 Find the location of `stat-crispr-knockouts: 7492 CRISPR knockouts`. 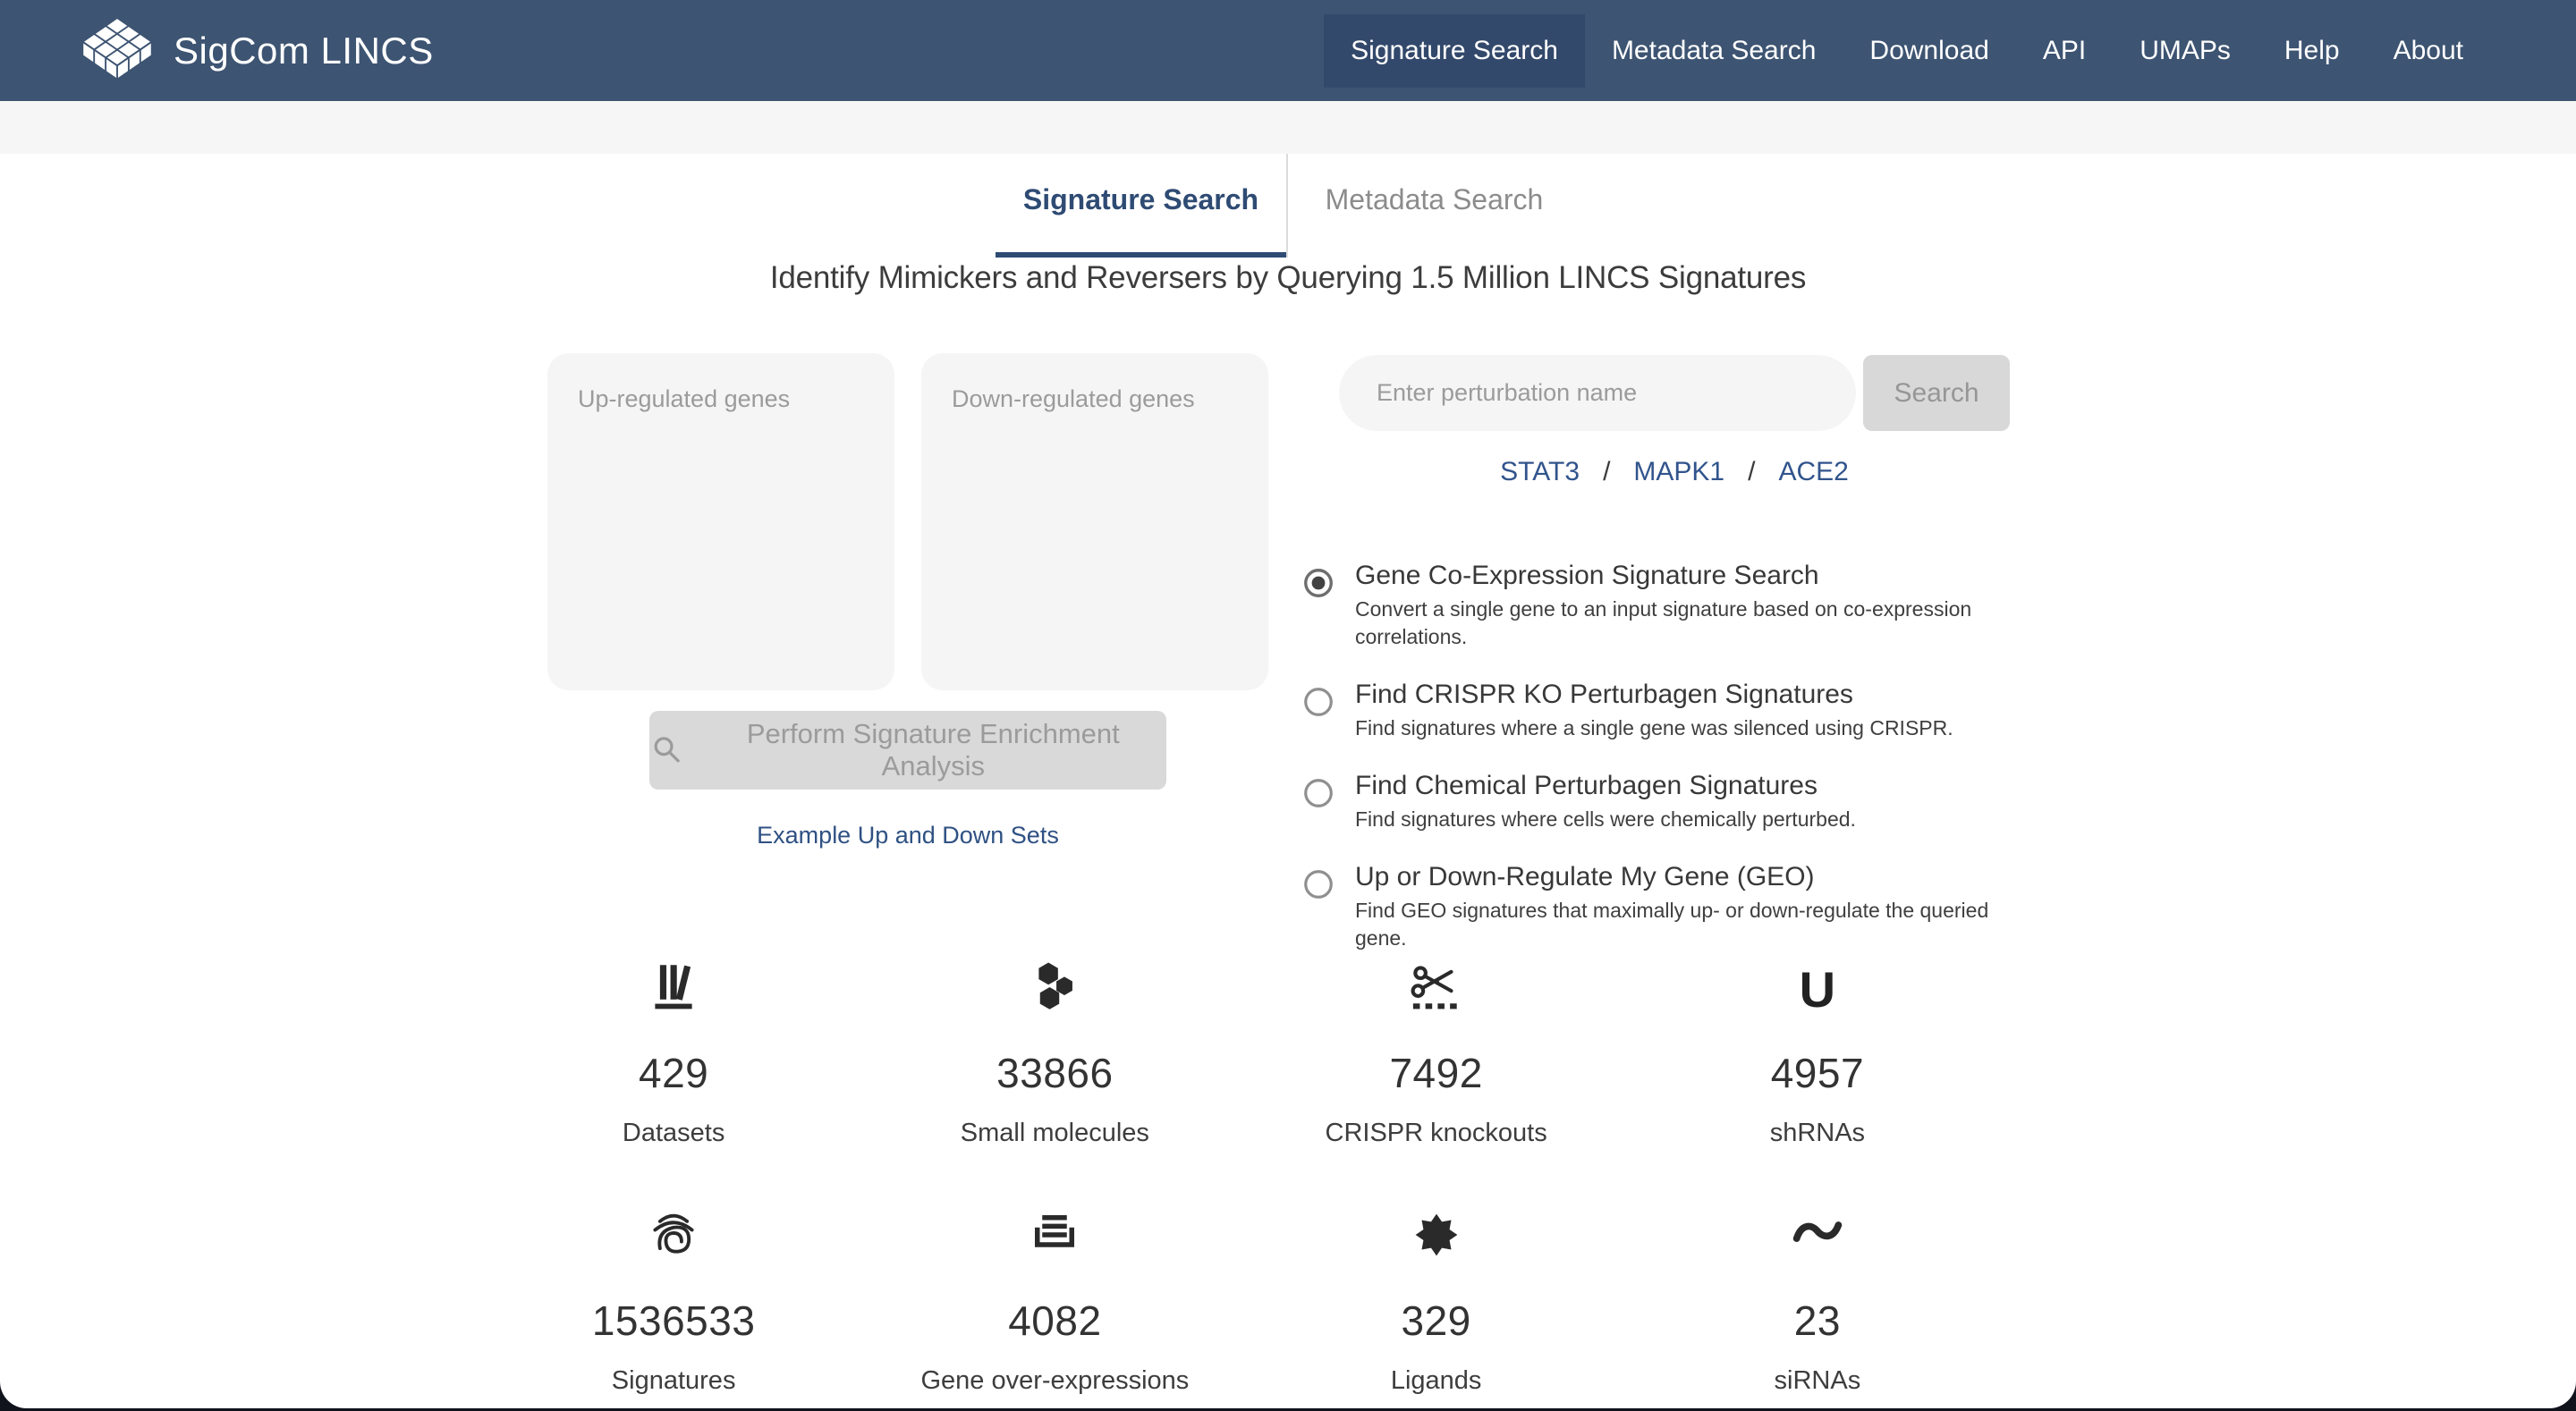

stat-crispr-knockouts: 7492 CRISPR knockouts is located at coordinates (1436, 1050).